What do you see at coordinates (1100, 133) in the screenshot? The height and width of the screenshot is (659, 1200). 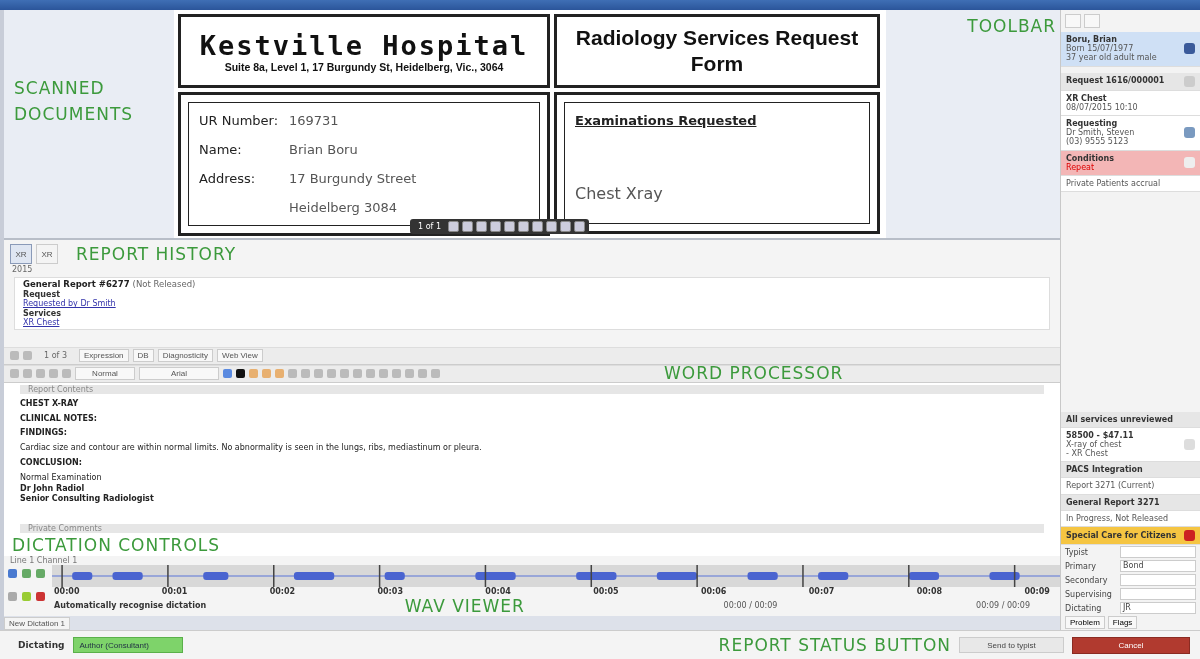 I see `doctor-name: Dr Smith, Steven` at bounding box center [1100, 133].